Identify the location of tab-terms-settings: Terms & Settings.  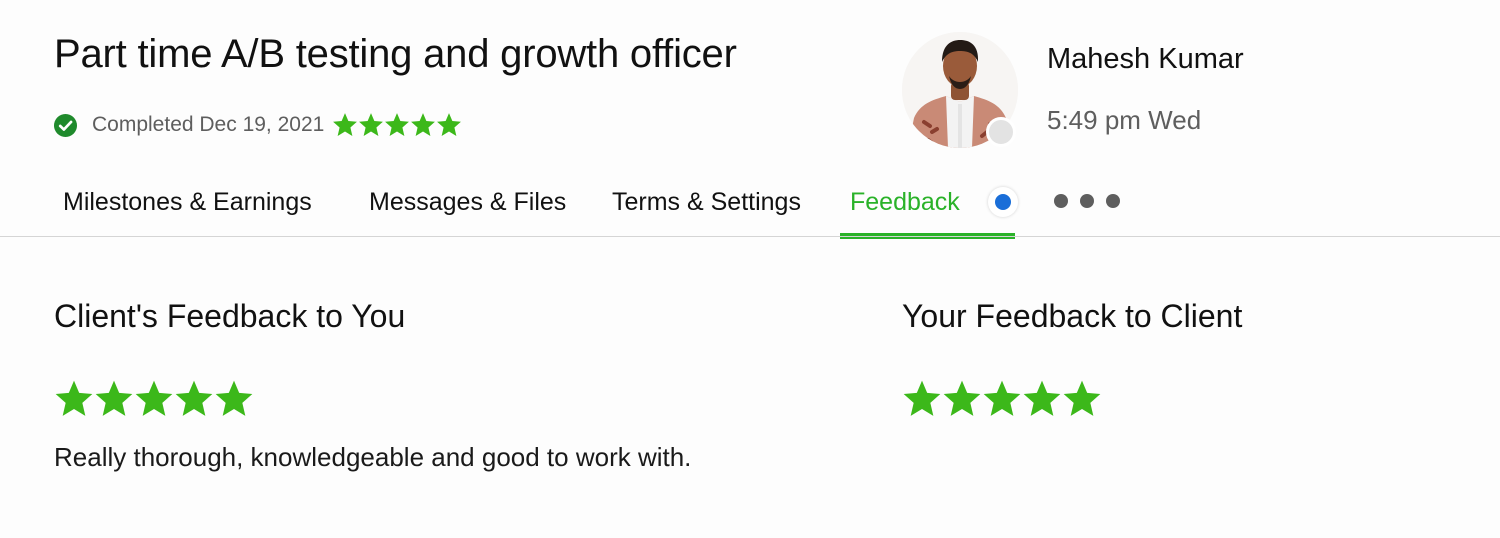
(706, 202).